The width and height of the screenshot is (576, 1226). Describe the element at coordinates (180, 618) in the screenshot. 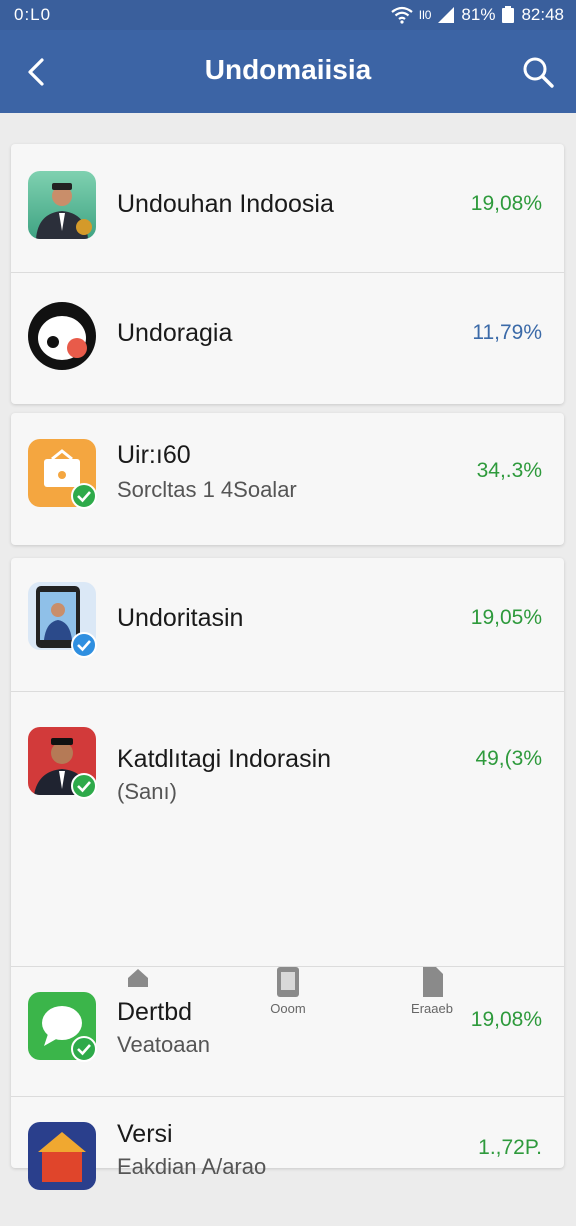

I see `item-name: Undoritasin` at that location.